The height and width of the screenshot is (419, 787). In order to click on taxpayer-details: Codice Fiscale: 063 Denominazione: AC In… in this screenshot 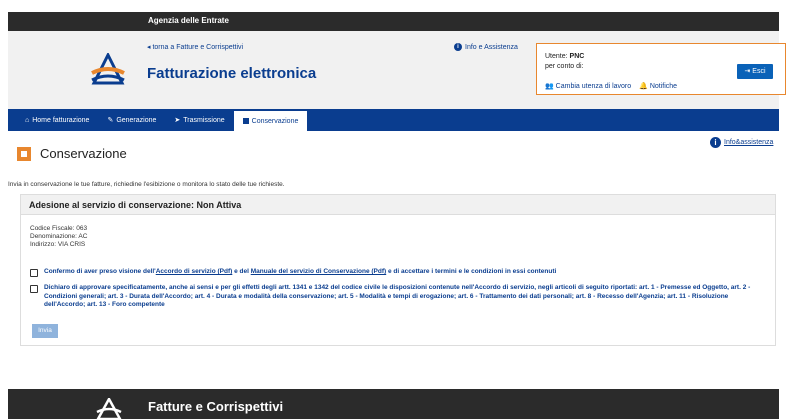, I will do `click(58, 237)`.